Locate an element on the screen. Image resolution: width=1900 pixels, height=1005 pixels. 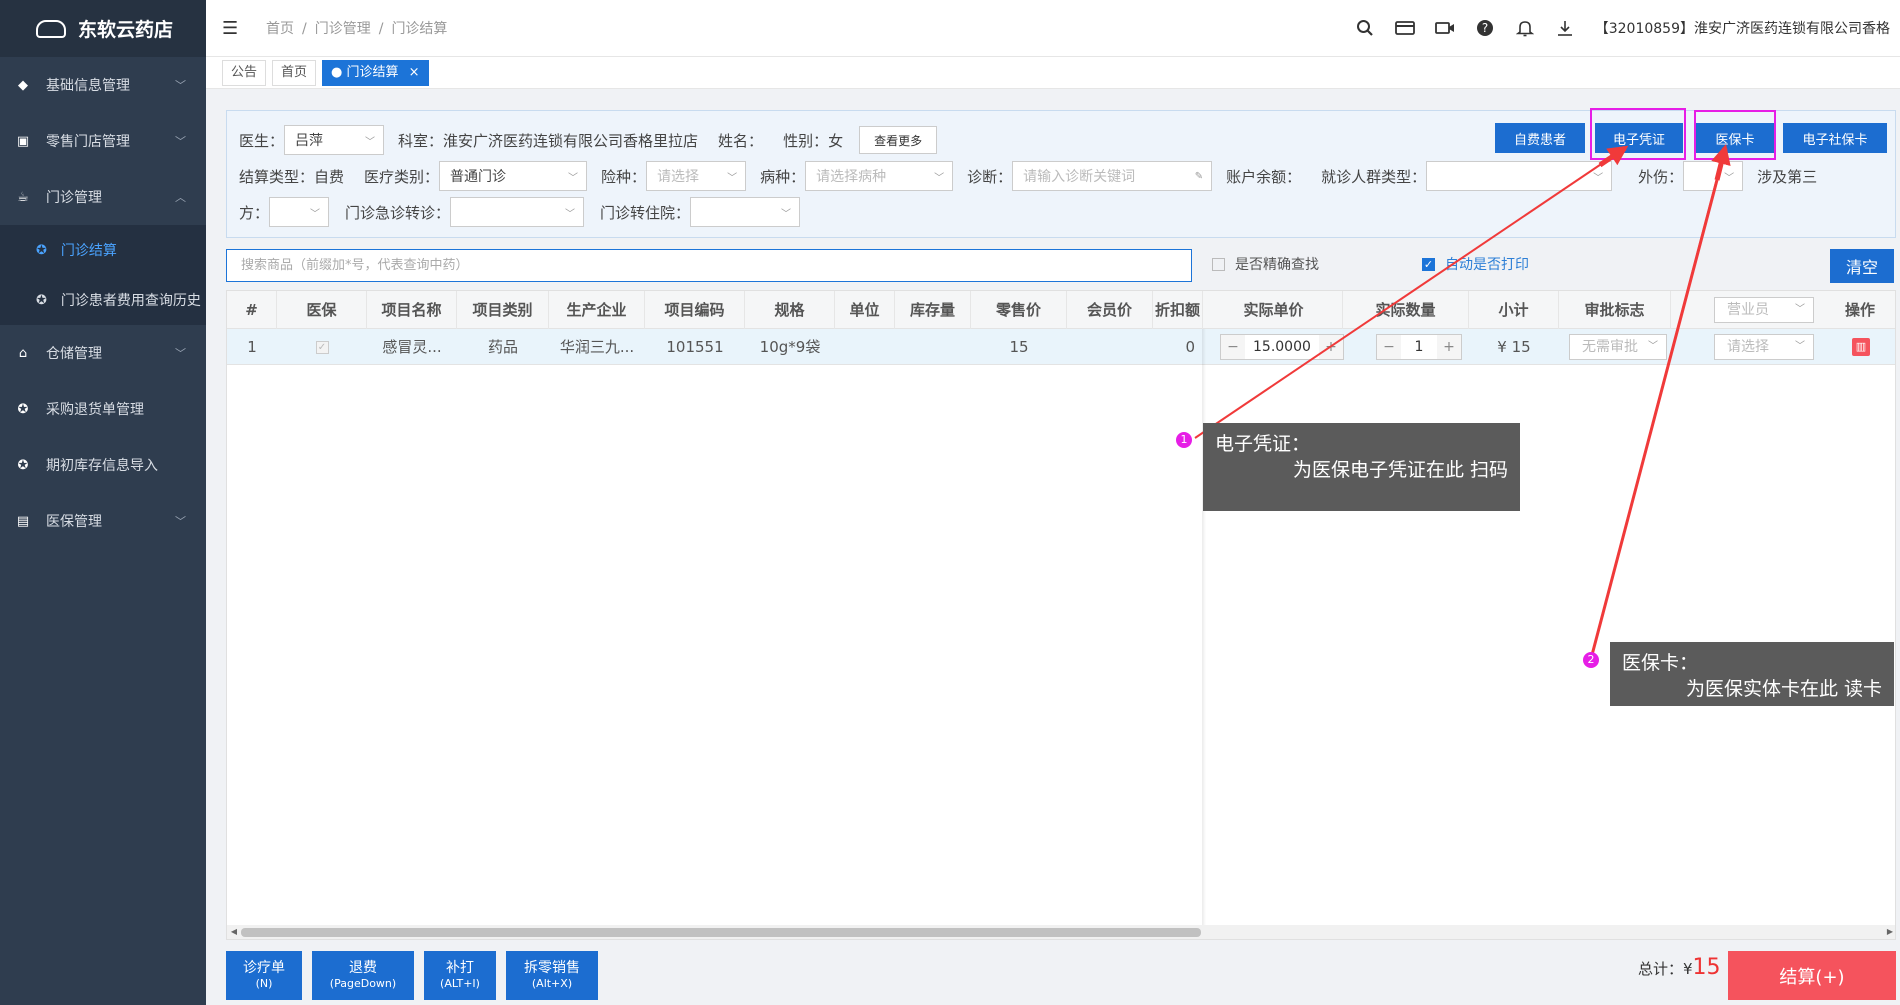
injury-select: ﹀ is located at coordinates (1713, 176).